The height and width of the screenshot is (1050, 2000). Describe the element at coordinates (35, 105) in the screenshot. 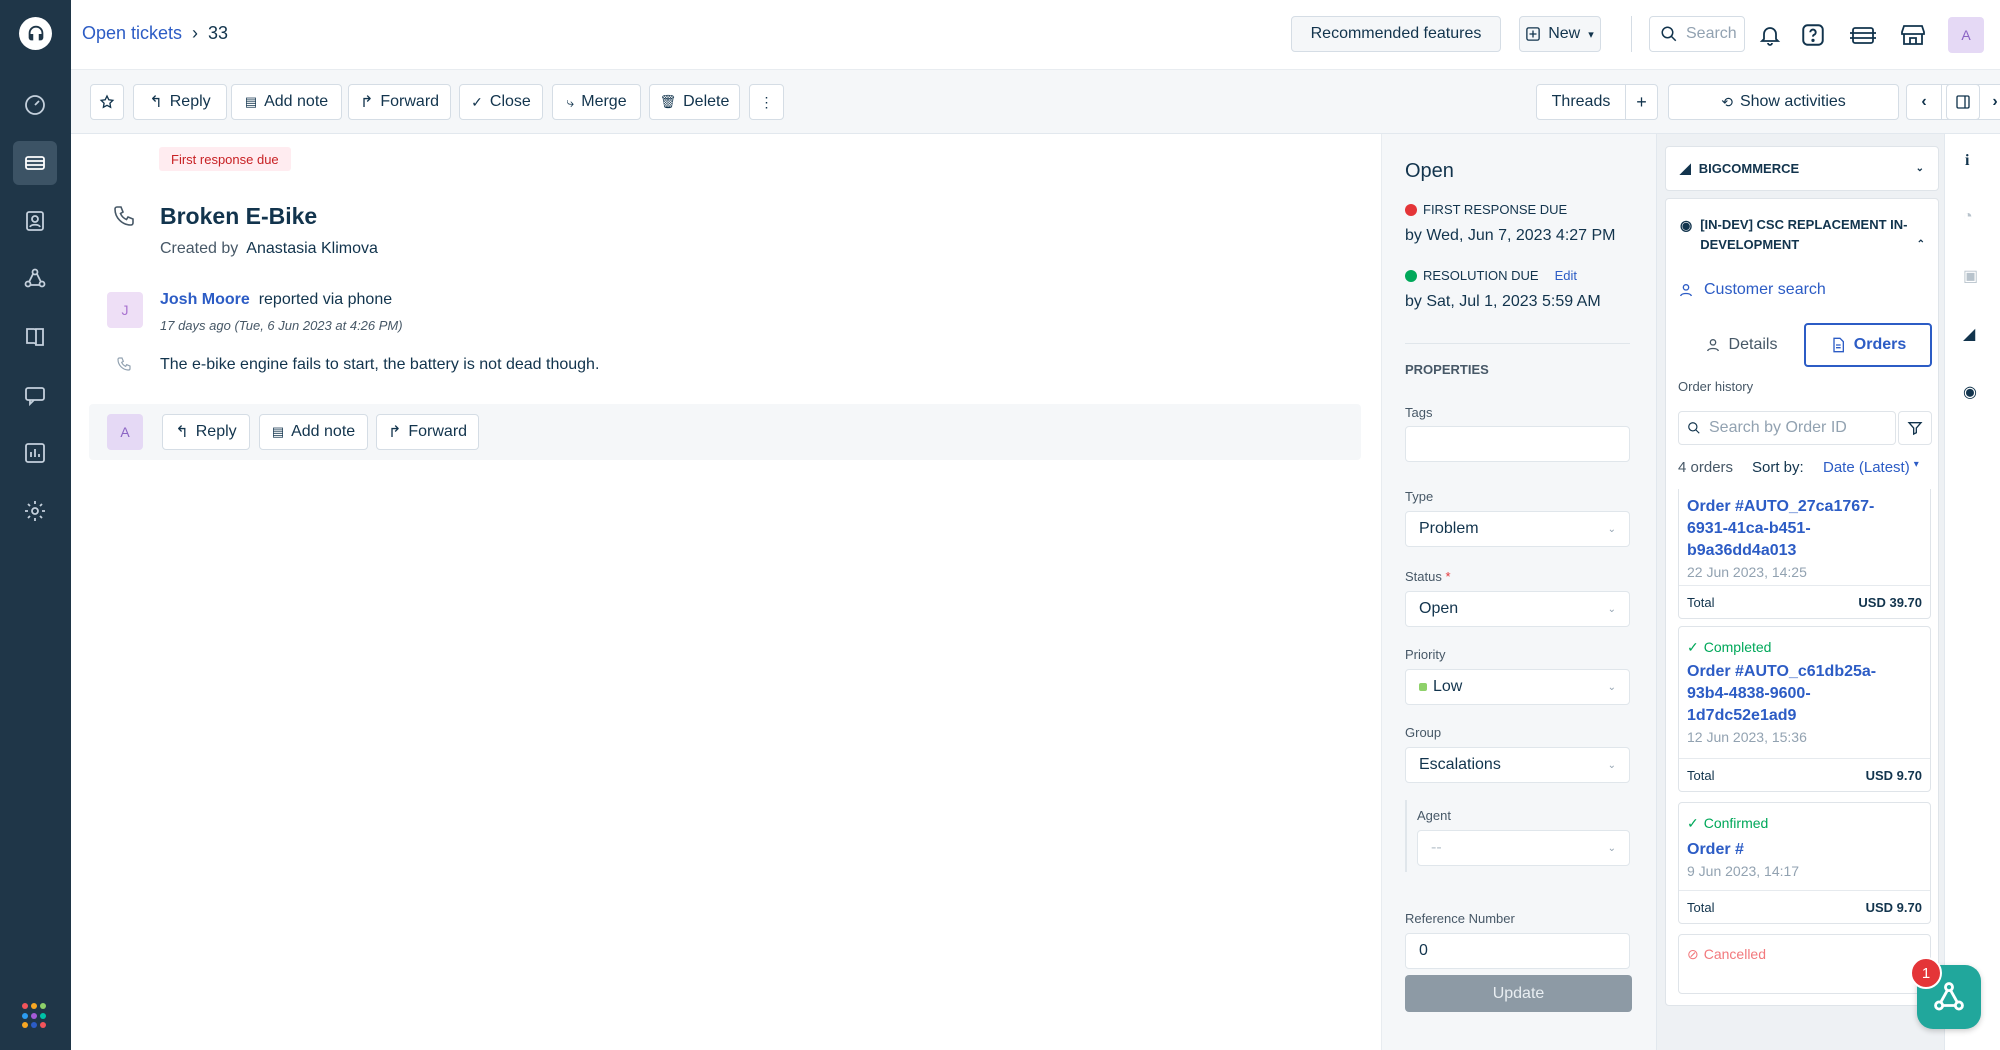

I see `dashboard-icon` at that location.